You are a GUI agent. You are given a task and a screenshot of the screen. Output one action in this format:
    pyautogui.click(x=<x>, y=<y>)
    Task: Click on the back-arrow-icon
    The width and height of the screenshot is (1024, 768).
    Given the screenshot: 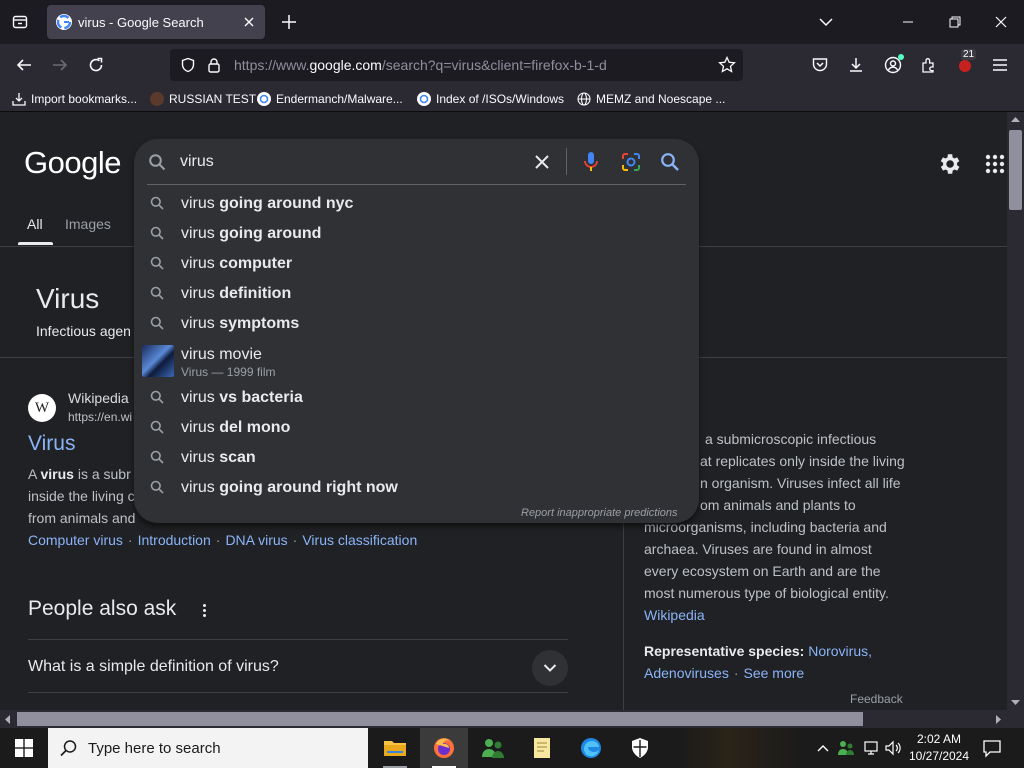 What is the action you would take?
    pyautogui.click(x=24, y=65)
    